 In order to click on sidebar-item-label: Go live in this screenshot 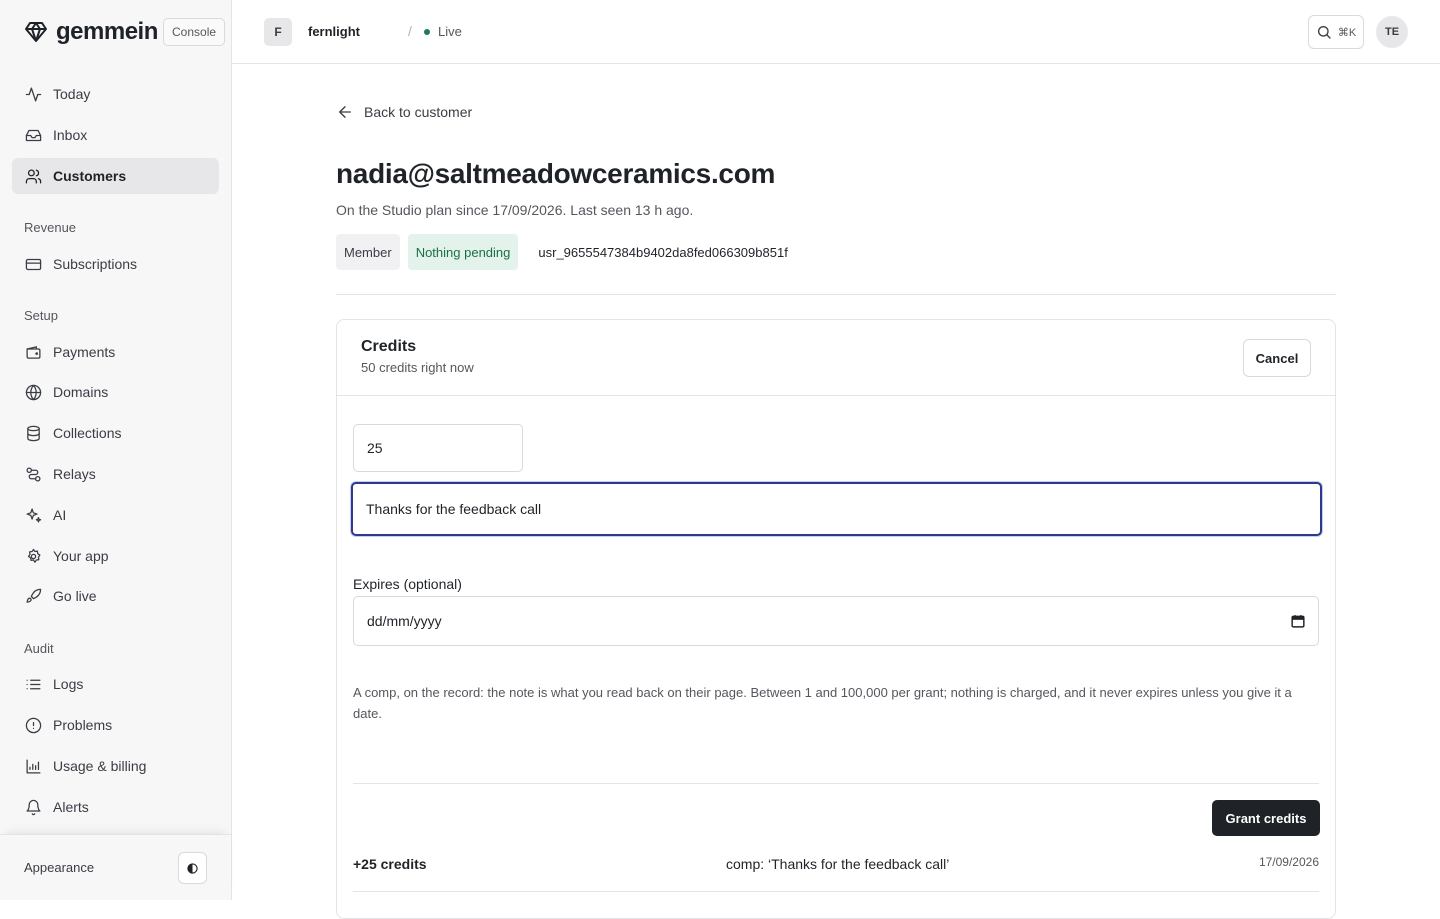, I will do `click(75, 596)`.